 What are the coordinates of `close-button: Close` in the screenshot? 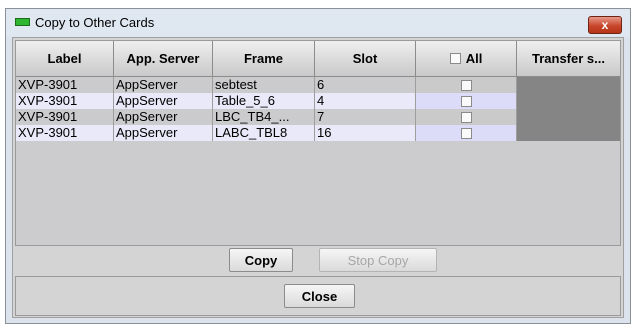 It's located at (319, 296).